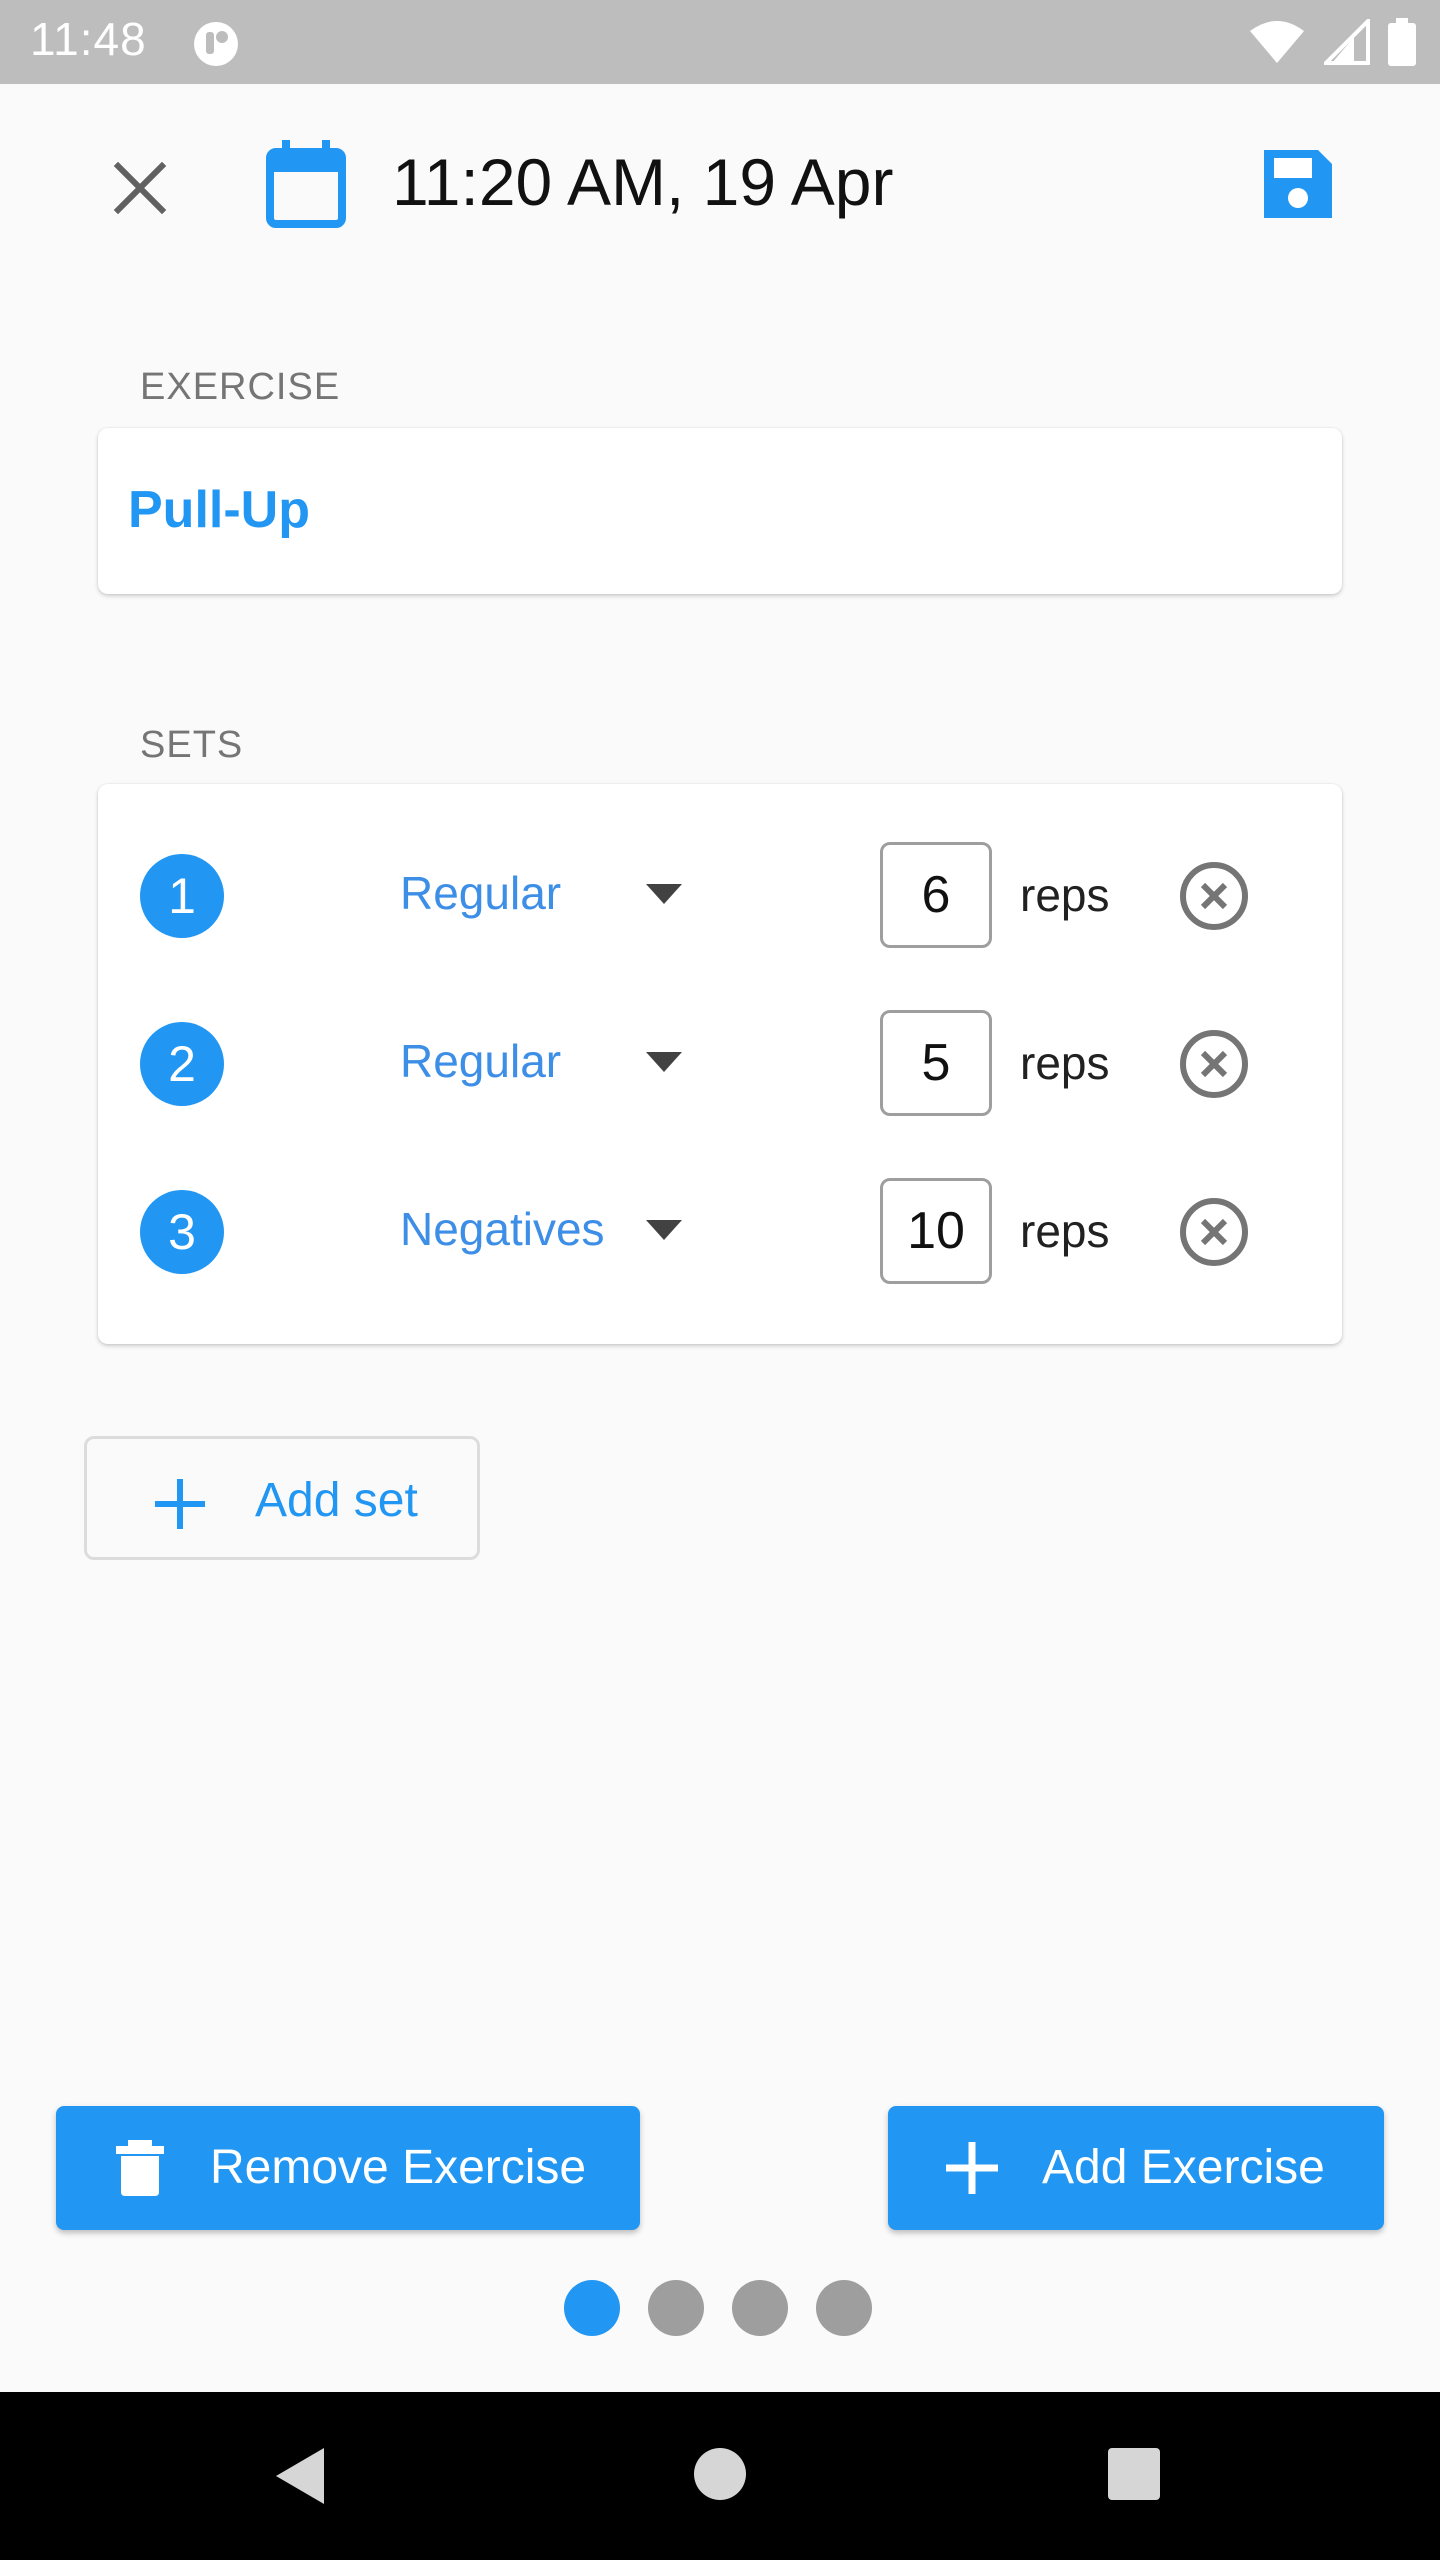 Image resolution: width=1440 pixels, height=2560 pixels. Describe the element at coordinates (336, 1500) in the screenshot. I see `add-set-label: Add set` at that location.